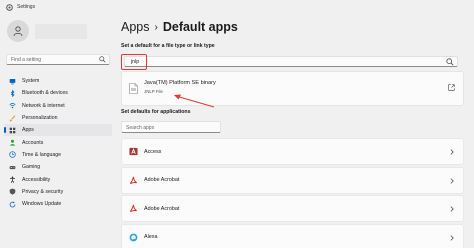 Image resolution: width=474 pixels, height=248 pixels. I want to click on globe-clock-icon, so click(12, 155).